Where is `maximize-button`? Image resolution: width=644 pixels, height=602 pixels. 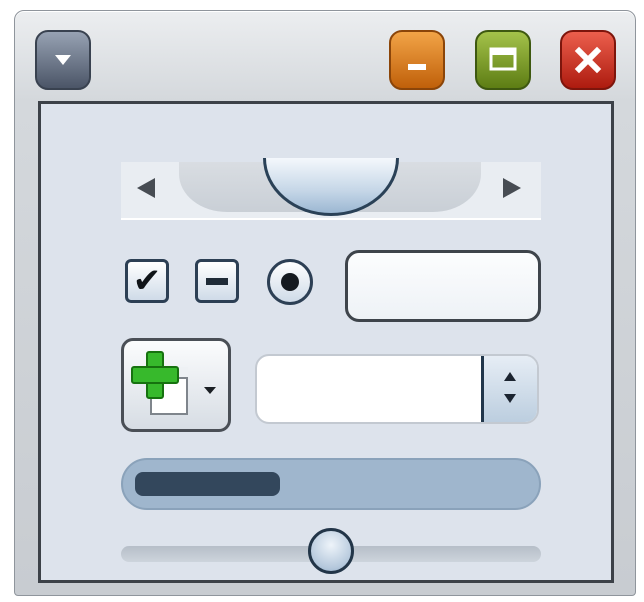
maximize-button is located at coordinates (503, 60).